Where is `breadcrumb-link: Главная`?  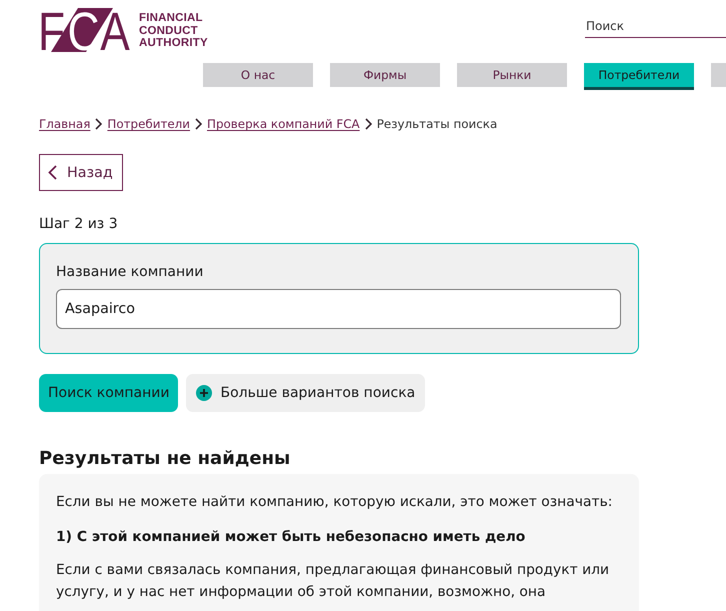
breadcrumb-link: Главная is located at coordinates (64, 124).